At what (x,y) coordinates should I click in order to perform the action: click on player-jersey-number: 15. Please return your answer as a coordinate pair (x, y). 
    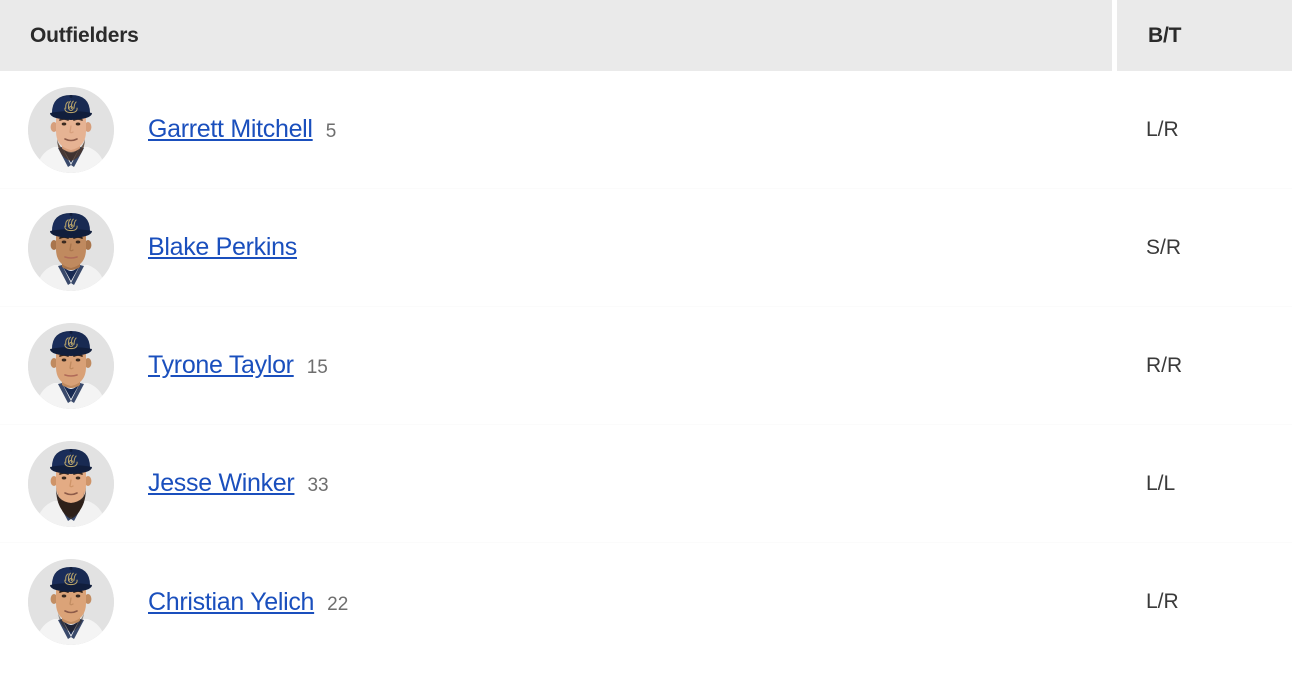
    Looking at the image, I should click on (317, 367).